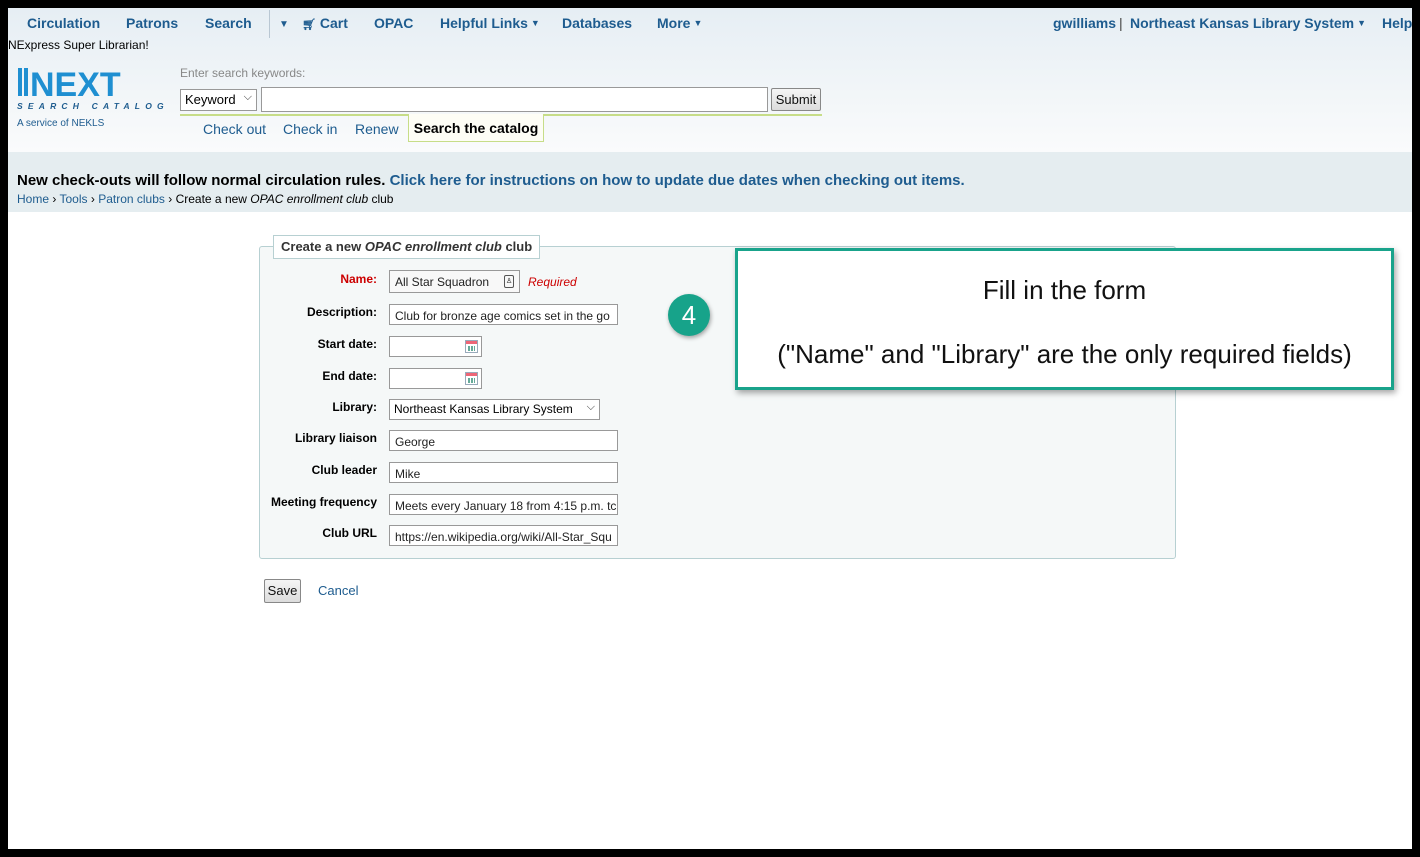  I want to click on callout-heading: Fill in the form, so click(1064, 290).